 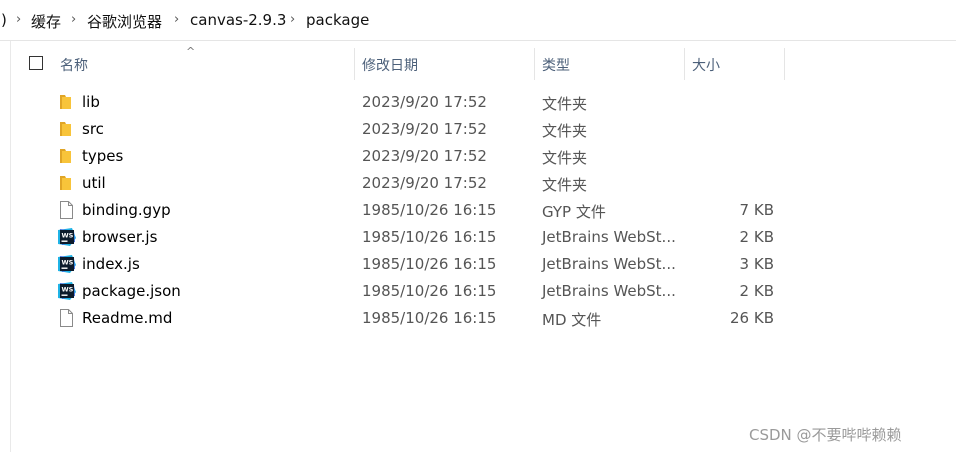 What do you see at coordinates (825, 435) in the screenshot?
I see `watermark: CSDN @不要哔哔赖赖` at bounding box center [825, 435].